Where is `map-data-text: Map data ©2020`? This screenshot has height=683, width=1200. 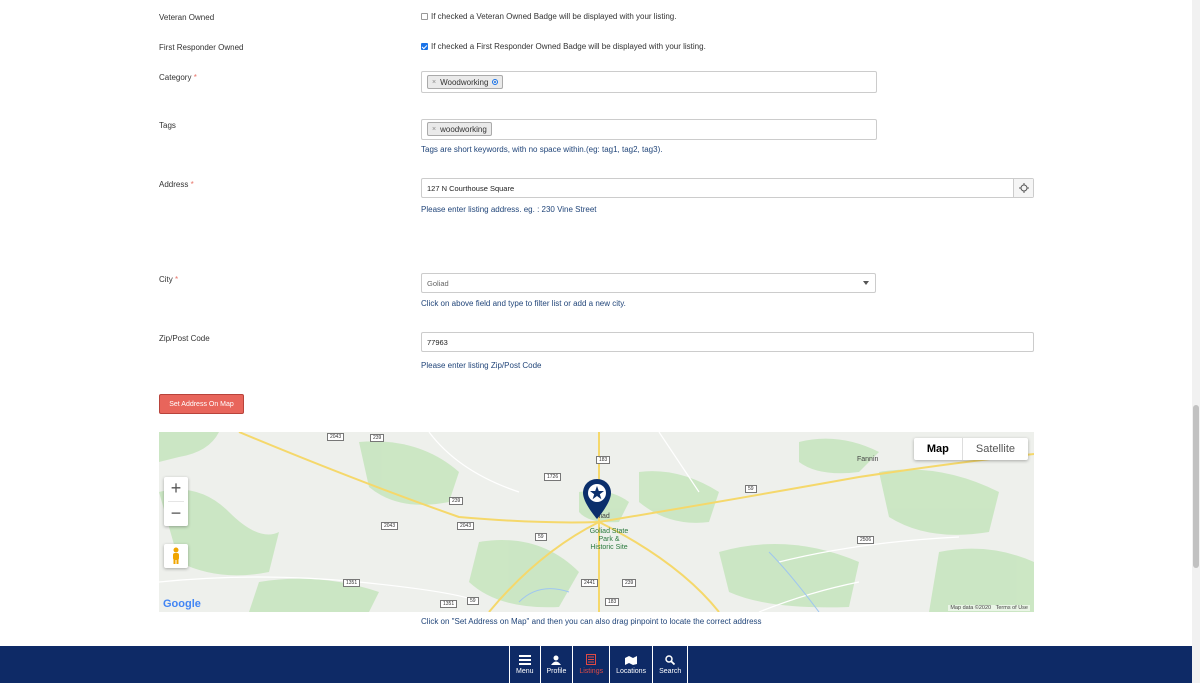
map-data-text: Map data ©2020 is located at coordinates (971, 608).